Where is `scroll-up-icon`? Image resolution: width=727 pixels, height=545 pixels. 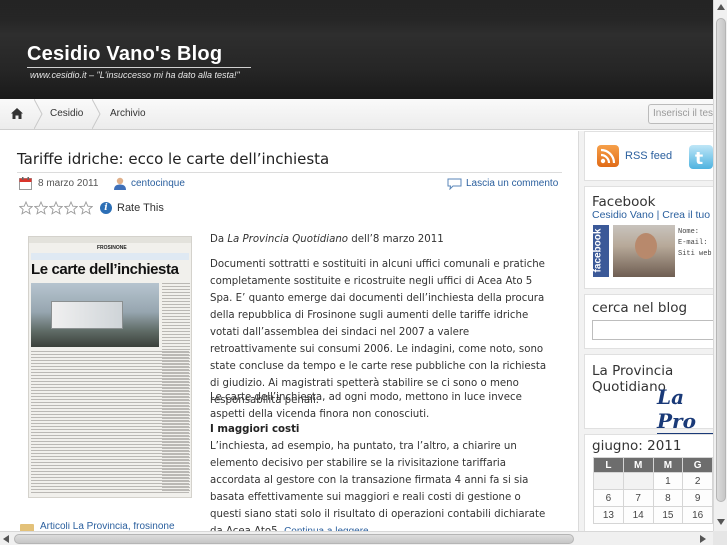
scroll-up-icon is located at coordinates (721, 7).